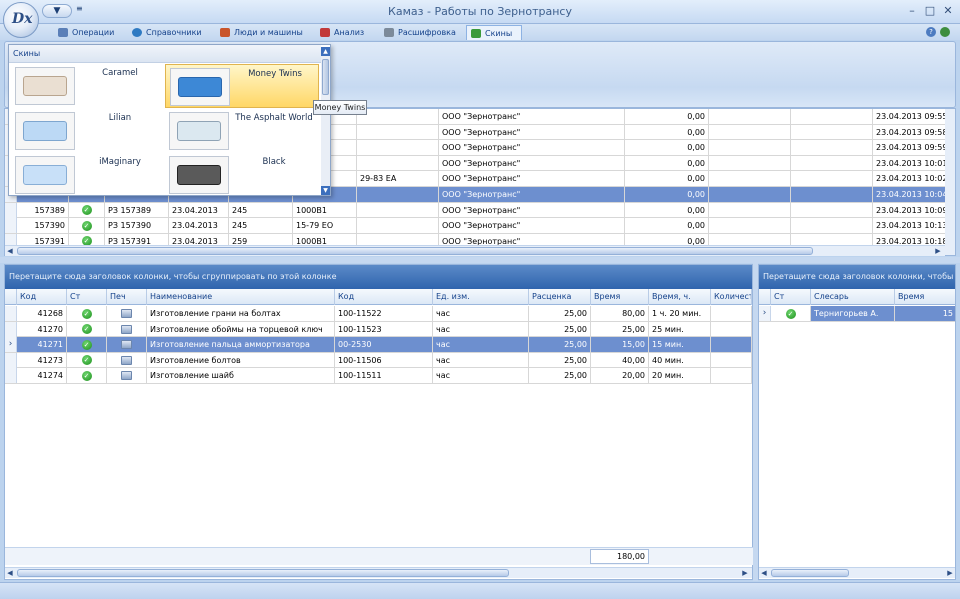  What do you see at coordinates (910, 179) in the screenshot?
I see `dt-cell: 23.04.2013 10:02` at bounding box center [910, 179].